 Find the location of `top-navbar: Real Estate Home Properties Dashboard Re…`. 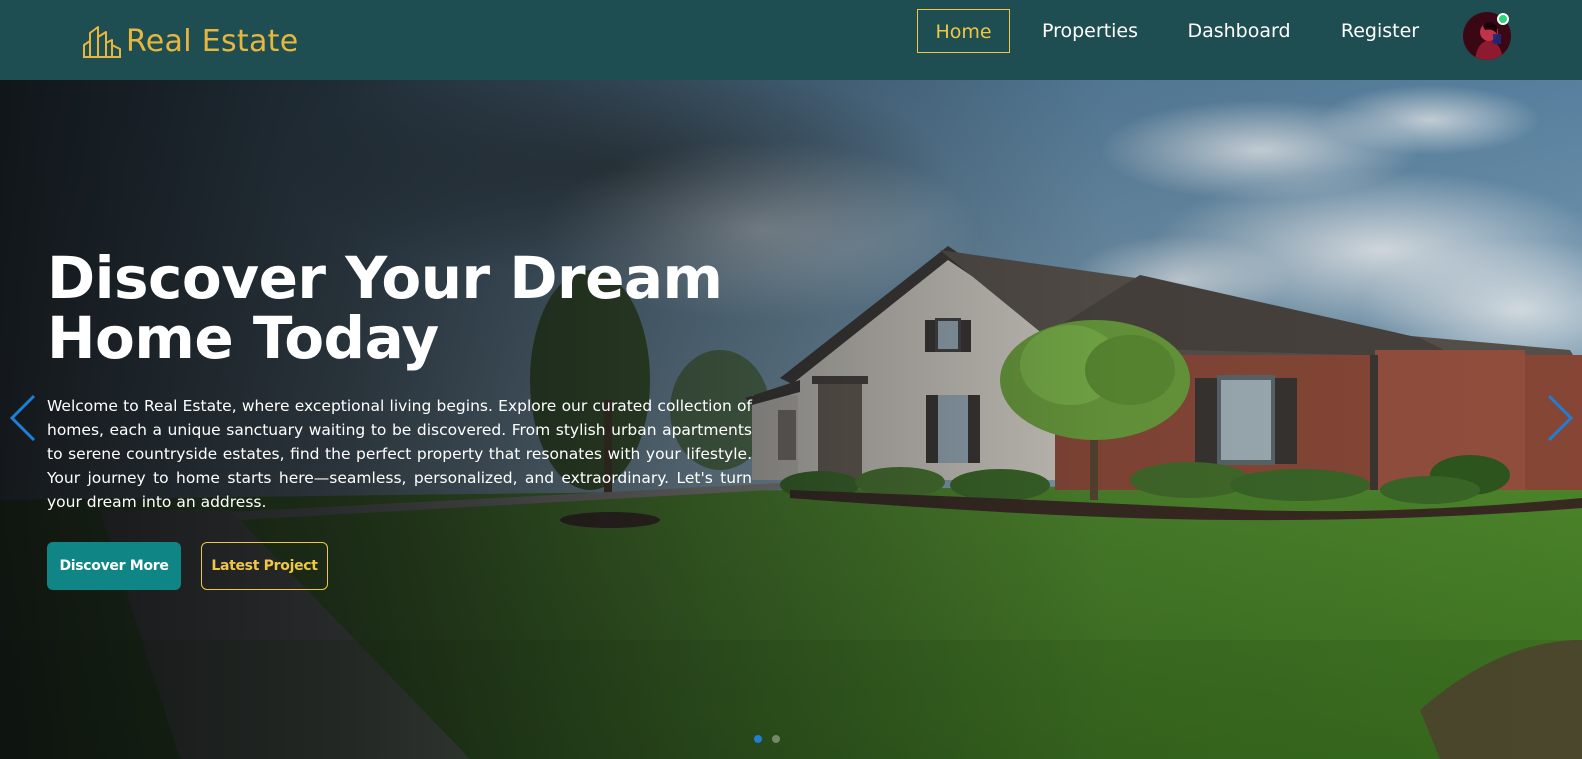

top-navbar: Real Estate Home Properties Dashboard Re… is located at coordinates (791, 40).